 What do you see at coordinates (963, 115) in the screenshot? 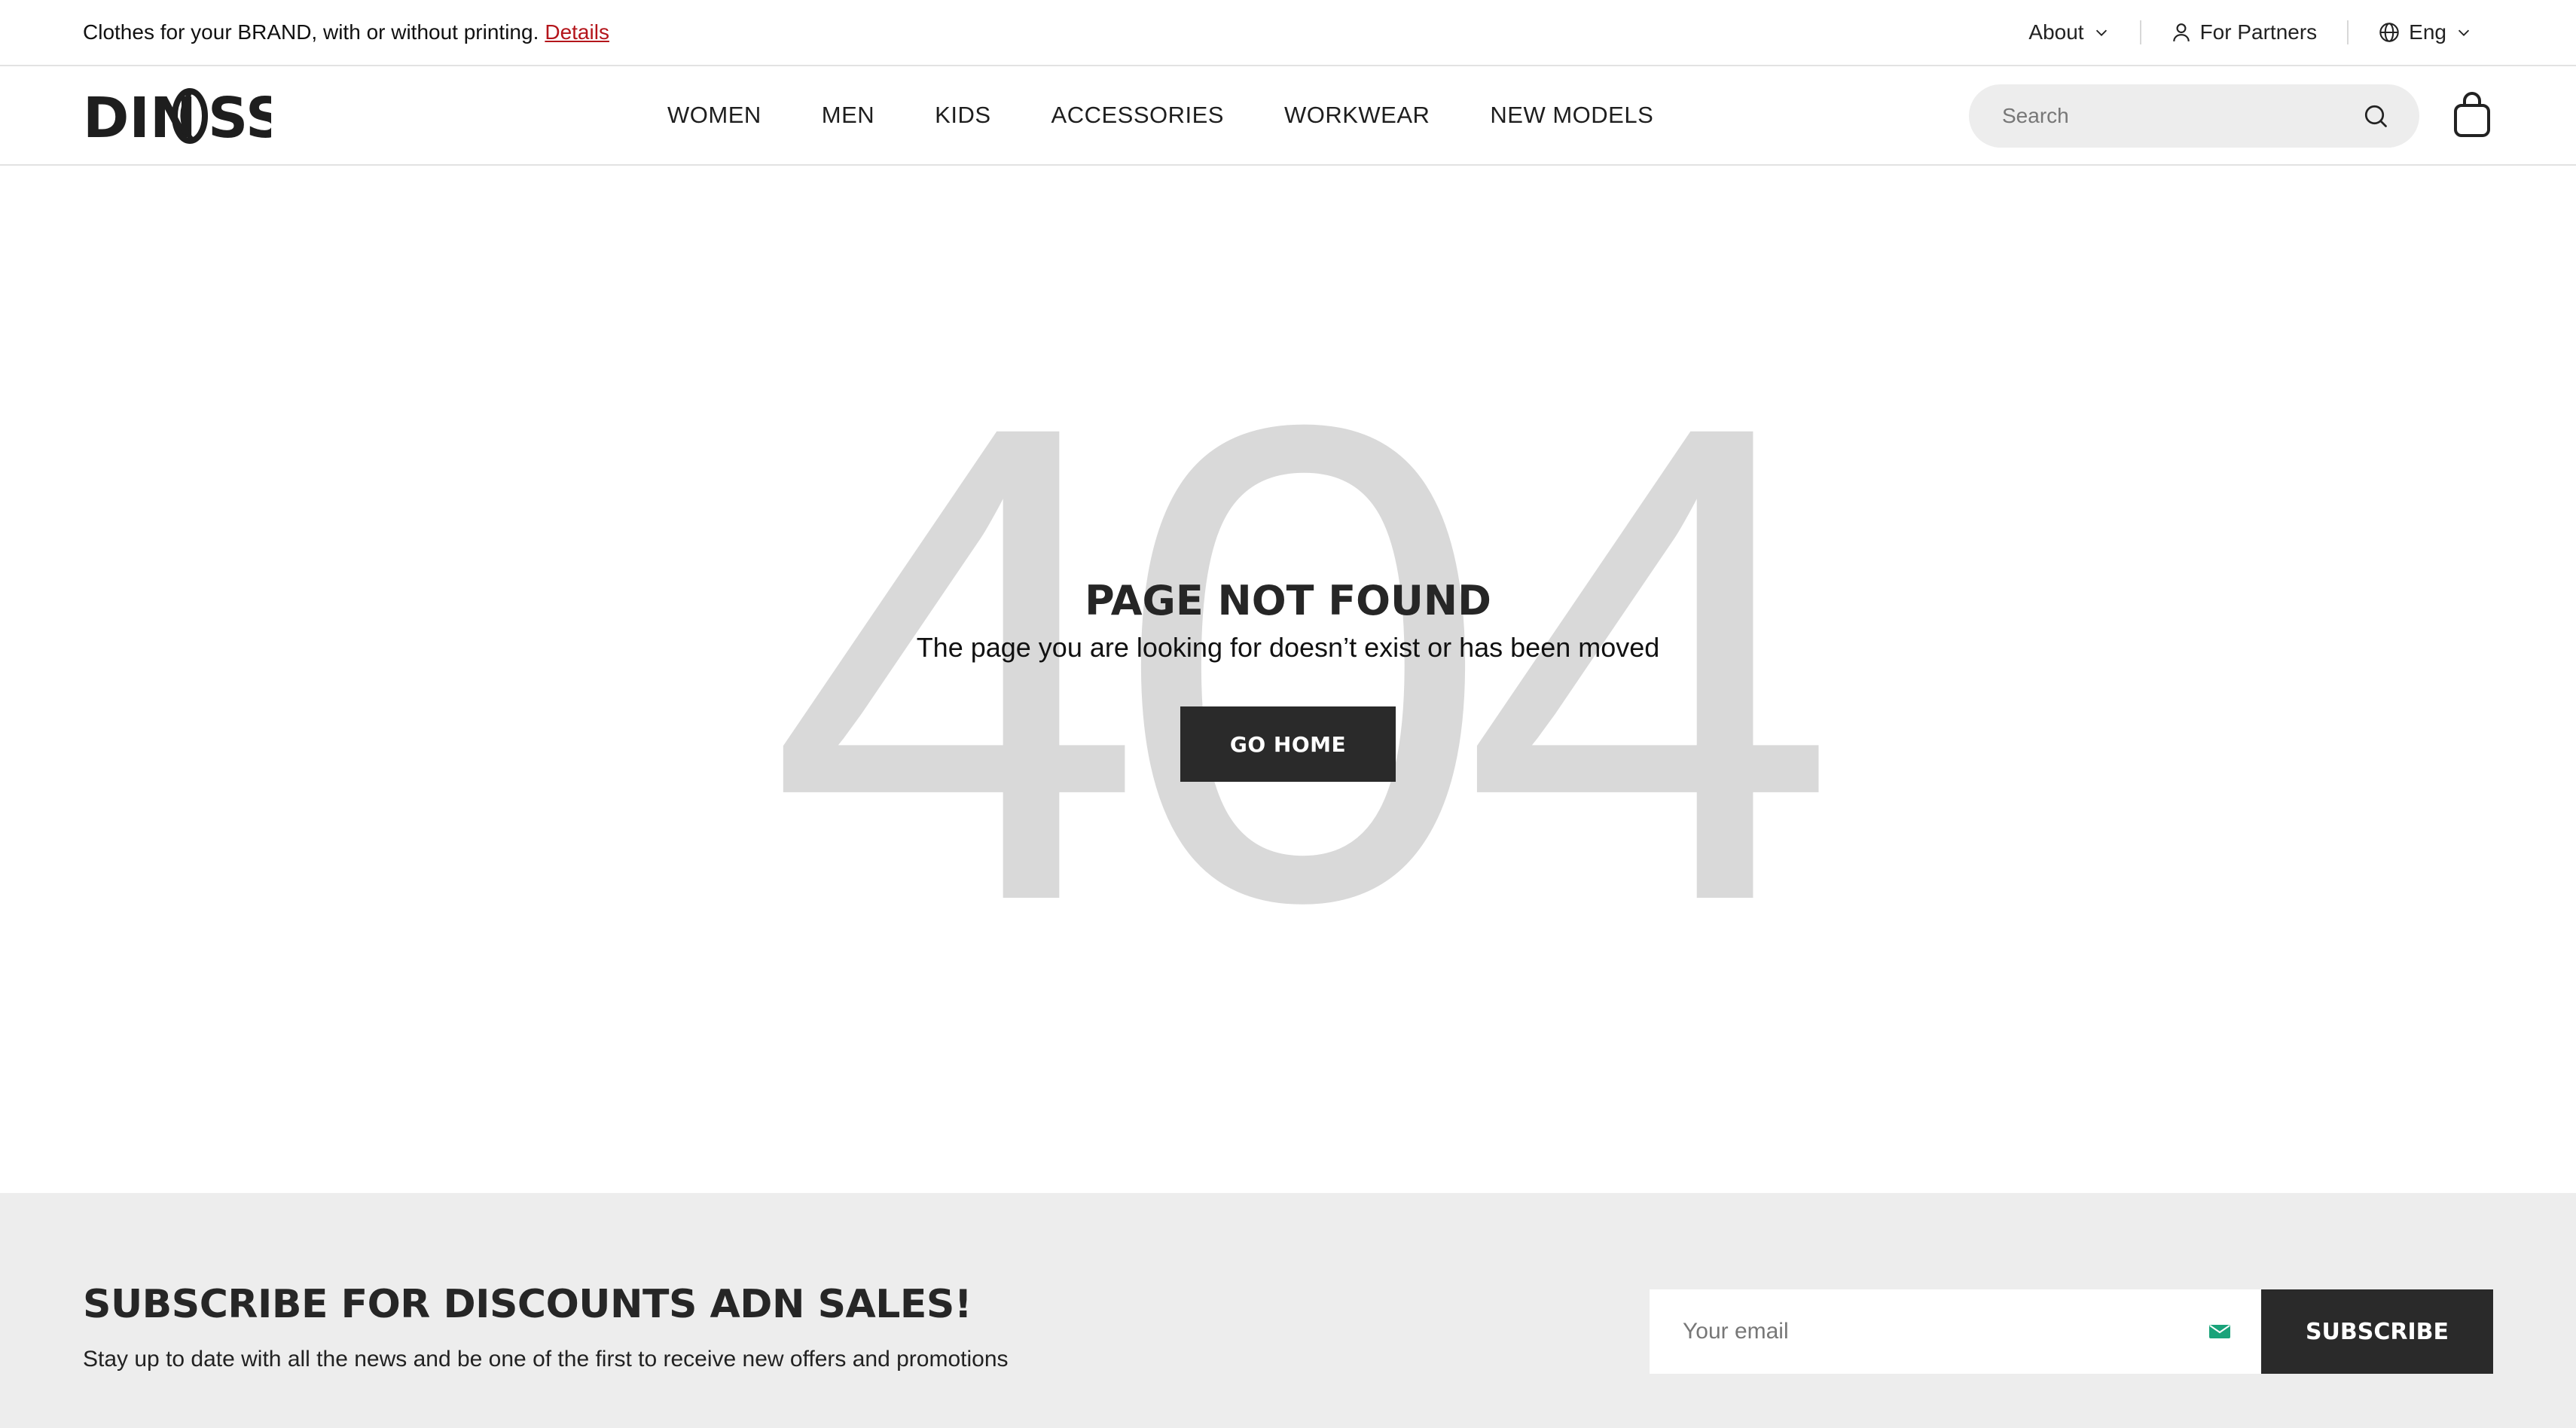
I see `nav-item-kids: KIDS` at bounding box center [963, 115].